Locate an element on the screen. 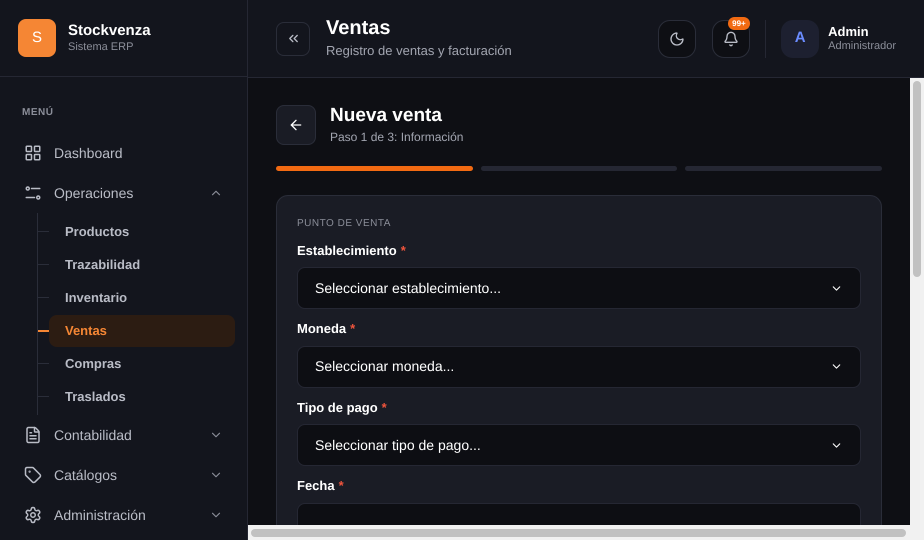 The image size is (924, 540). nav-item: Administración is located at coordinates (123, 515).